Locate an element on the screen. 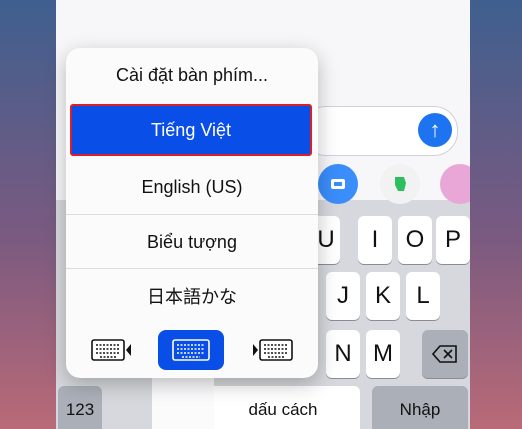  backspace-icon is located at coordinates (444, 354).